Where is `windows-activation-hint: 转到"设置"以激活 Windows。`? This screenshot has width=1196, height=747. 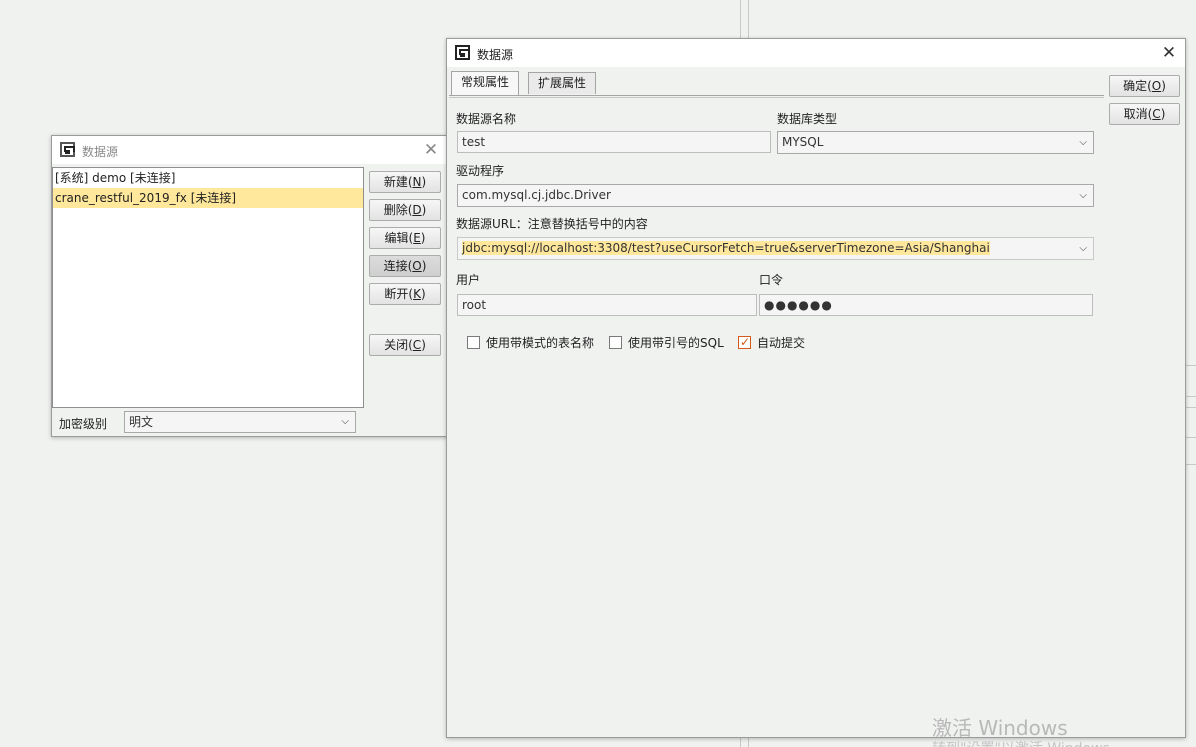 windows-activation-hint: 转到"设置"以激活 Windows。 is located at coordinates (1028, 742).